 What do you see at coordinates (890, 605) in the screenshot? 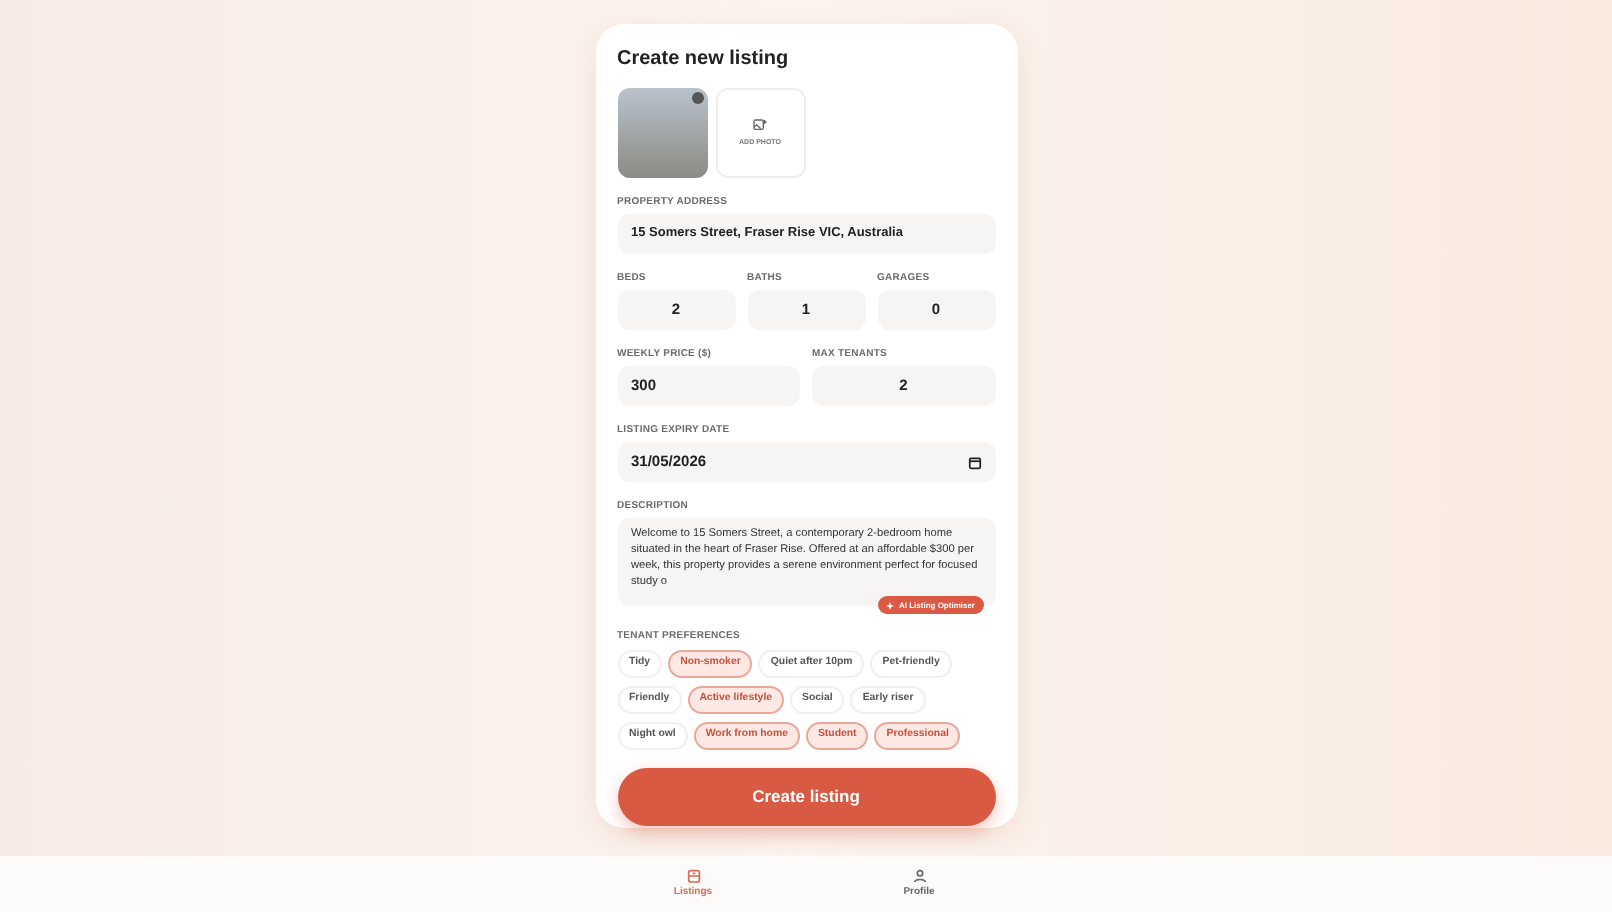
I see `sparkle-icon` at bounding box center [890, 605].